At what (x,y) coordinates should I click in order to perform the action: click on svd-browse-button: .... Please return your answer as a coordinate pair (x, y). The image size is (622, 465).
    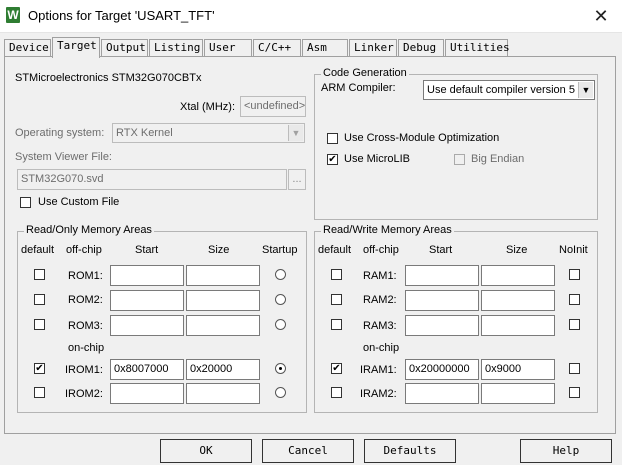
    Looking at the image, I should click on (297, 179).